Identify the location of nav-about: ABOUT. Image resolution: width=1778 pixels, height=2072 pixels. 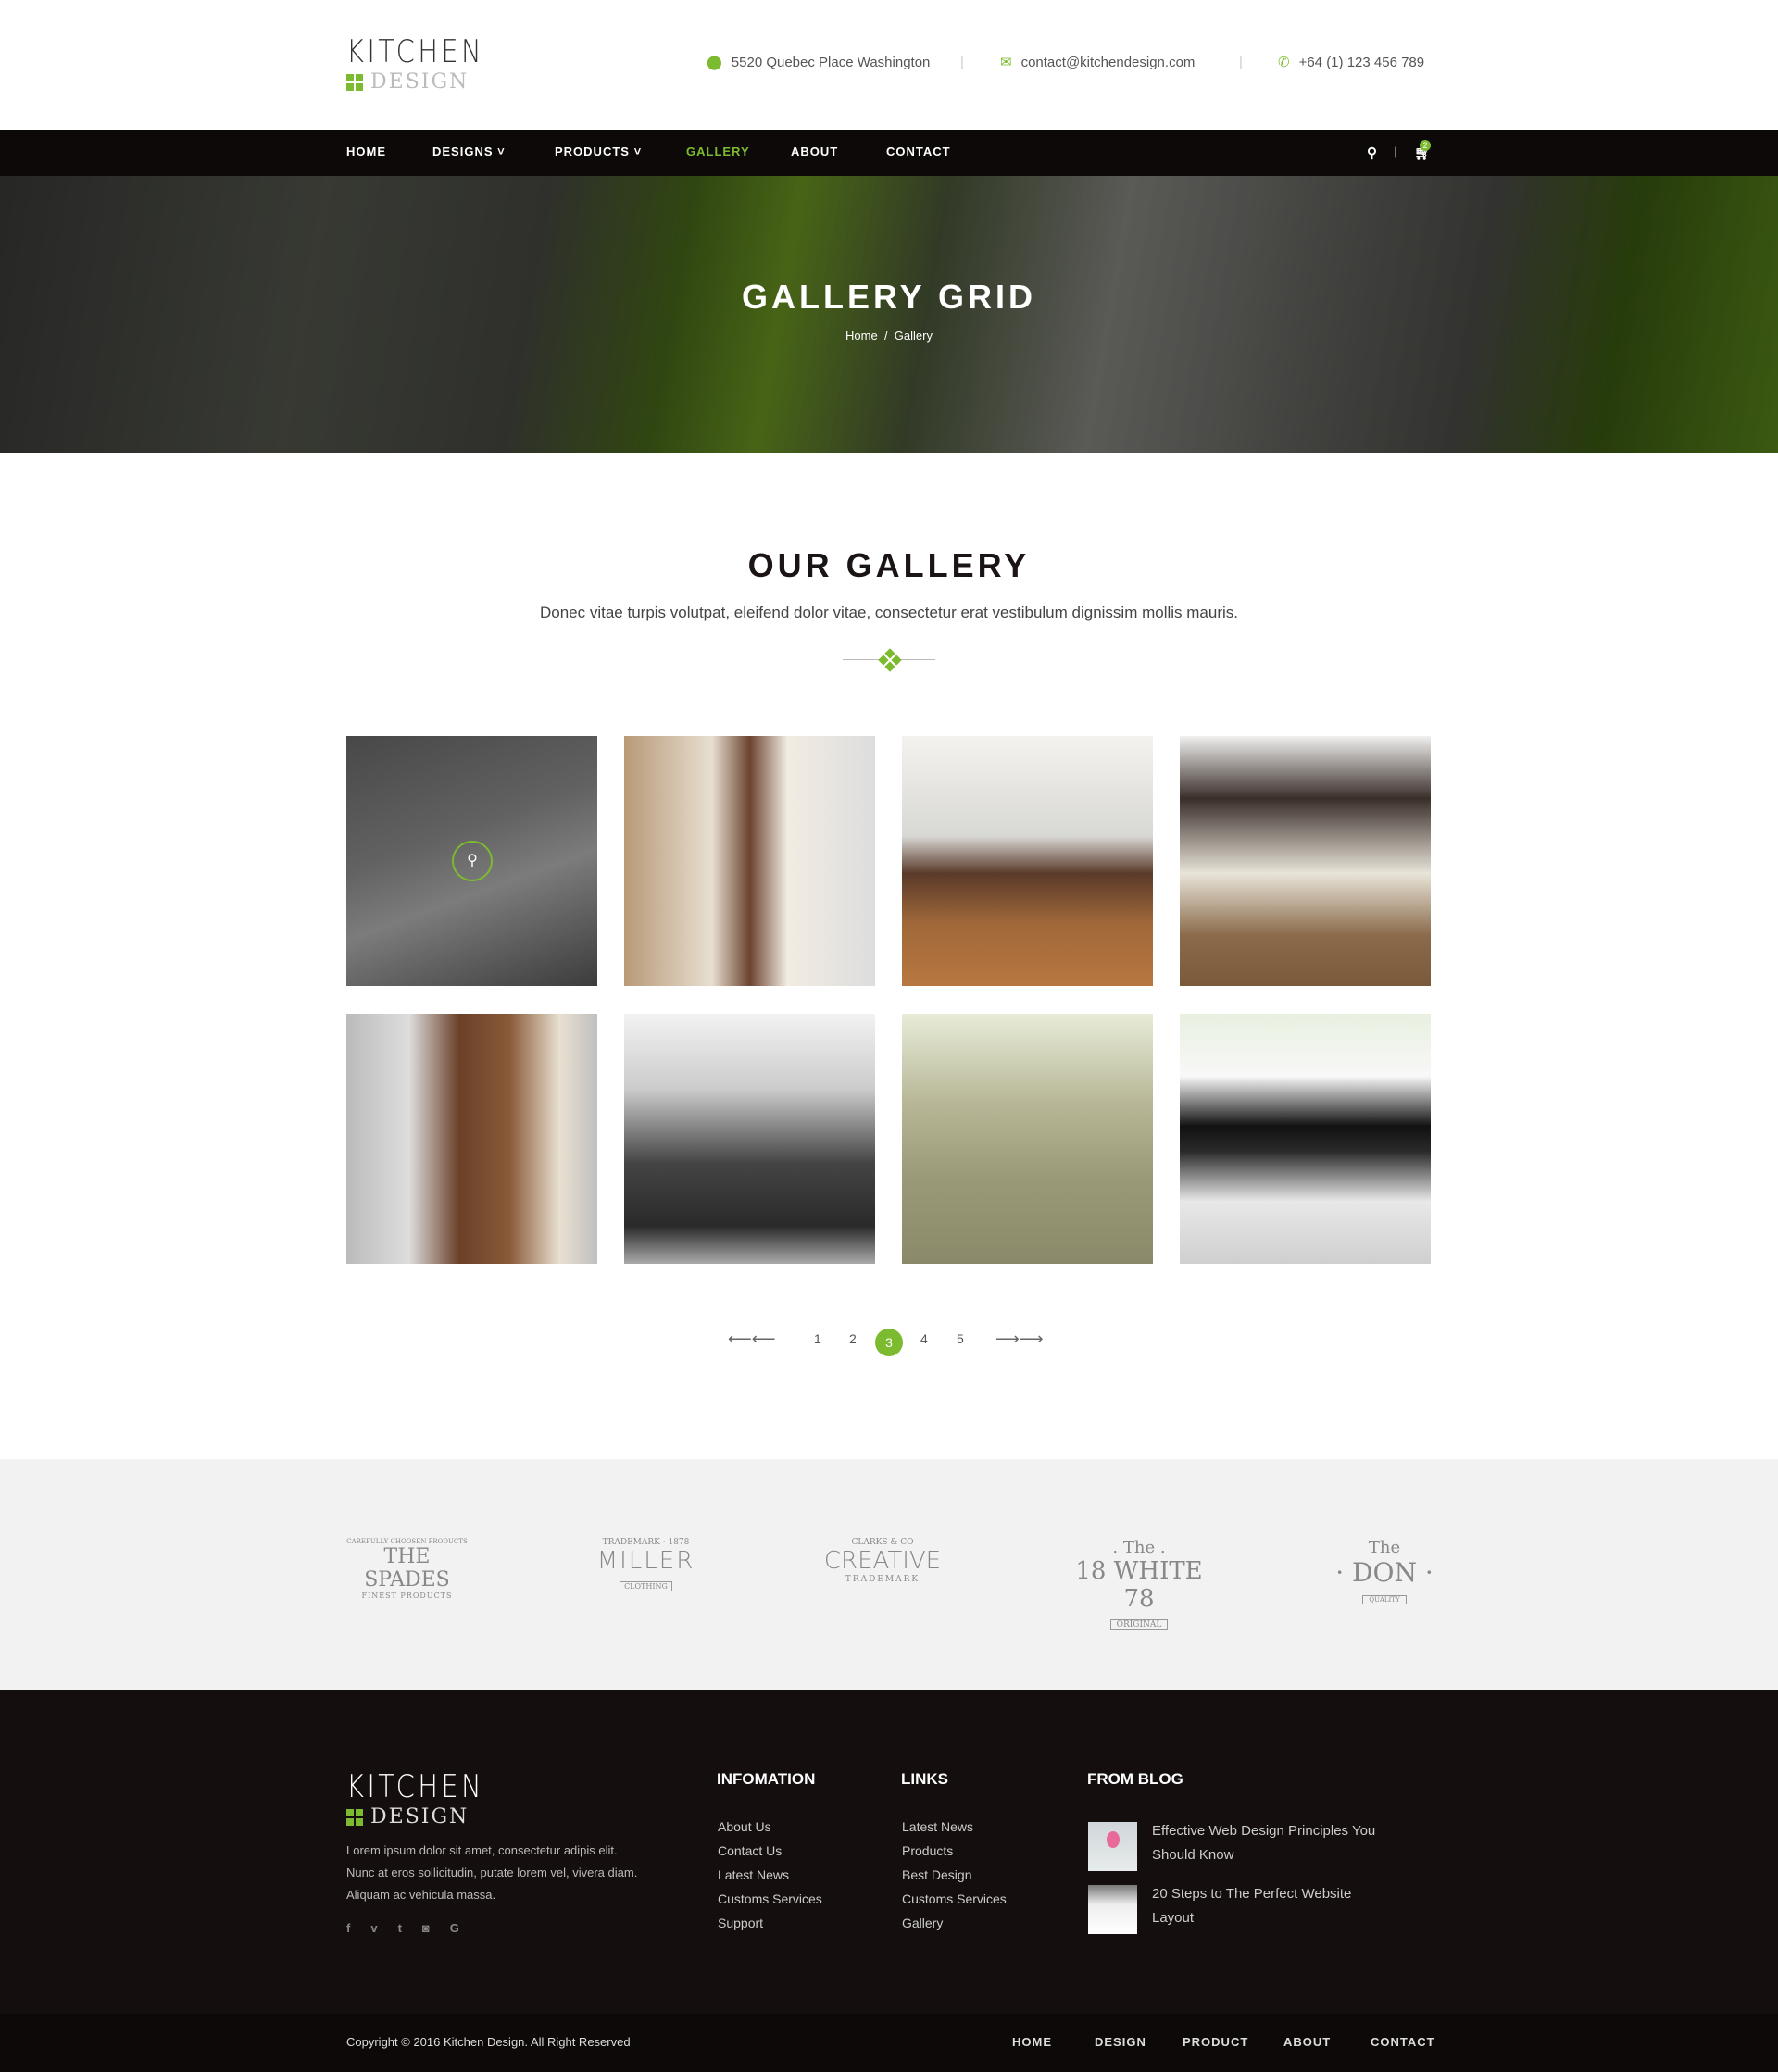
(814, 151).